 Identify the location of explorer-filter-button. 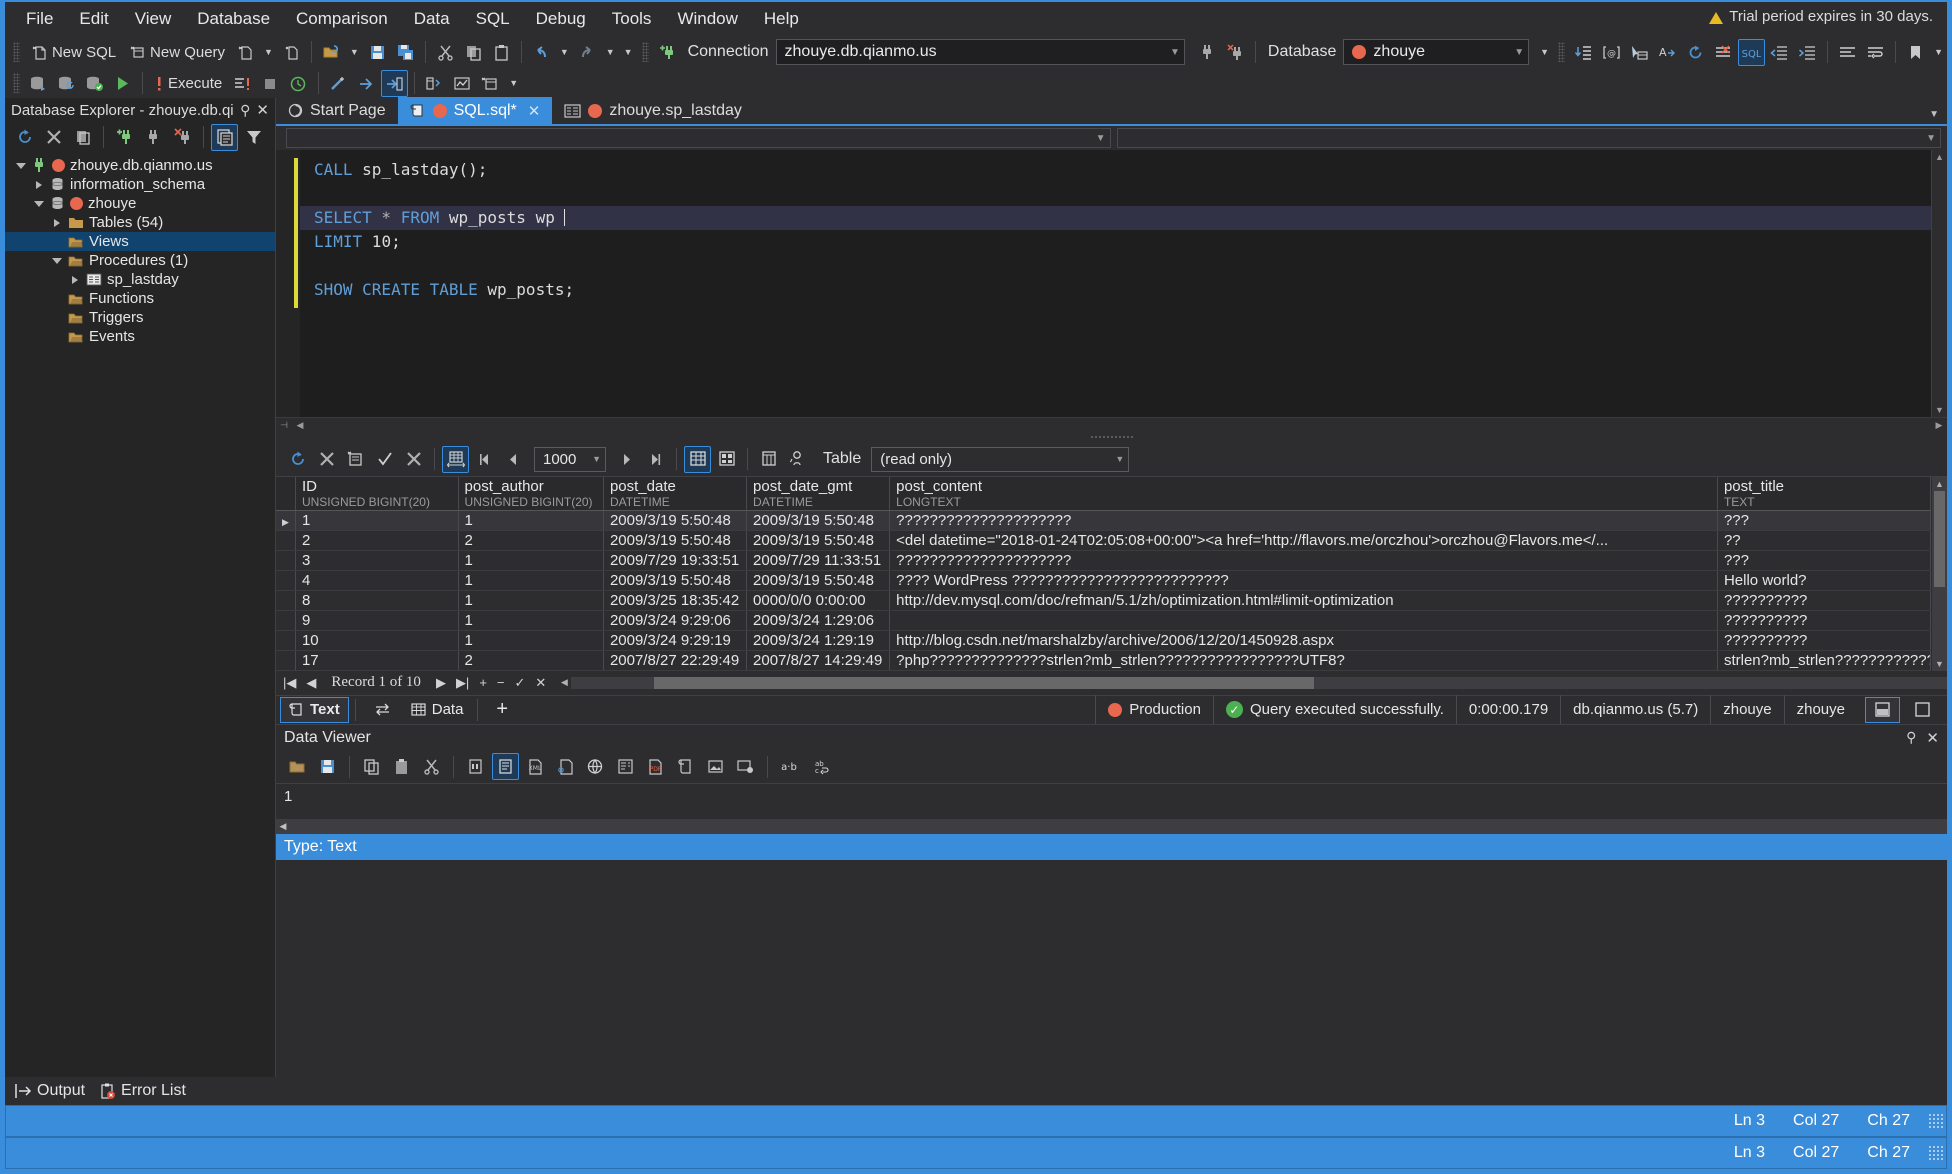
(253, 137).